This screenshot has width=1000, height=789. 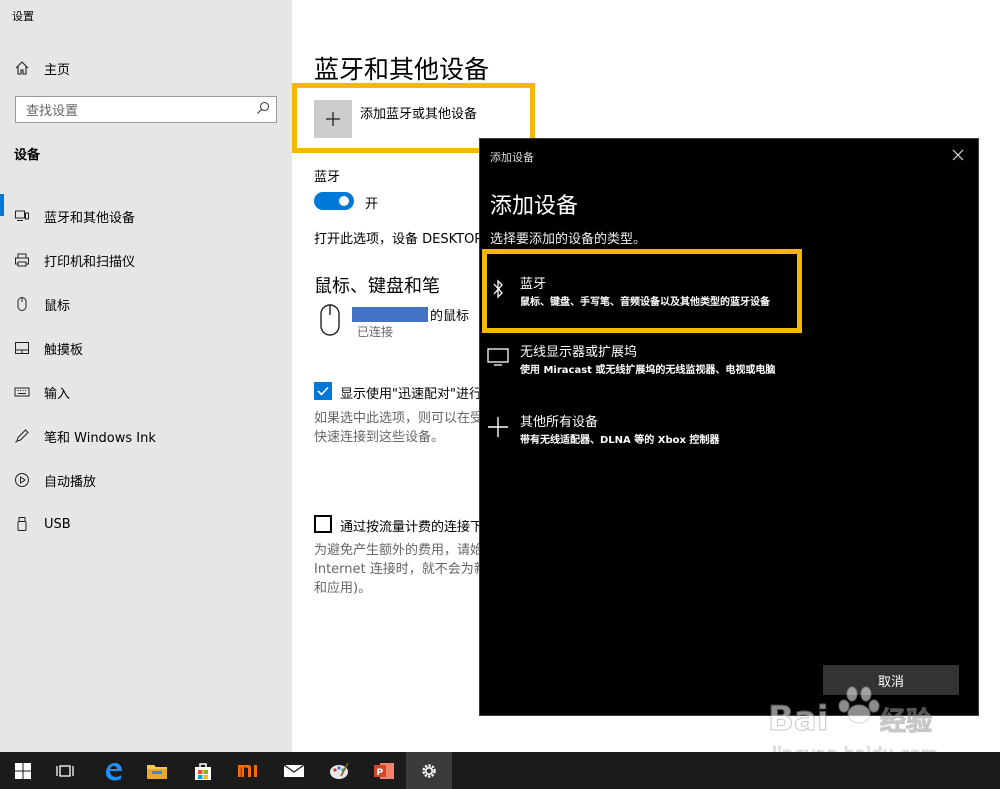 What do you see at coordinates (906, 721) in the screenshot?
I see `svg-text: 经验` at bounding box center [906, 721].